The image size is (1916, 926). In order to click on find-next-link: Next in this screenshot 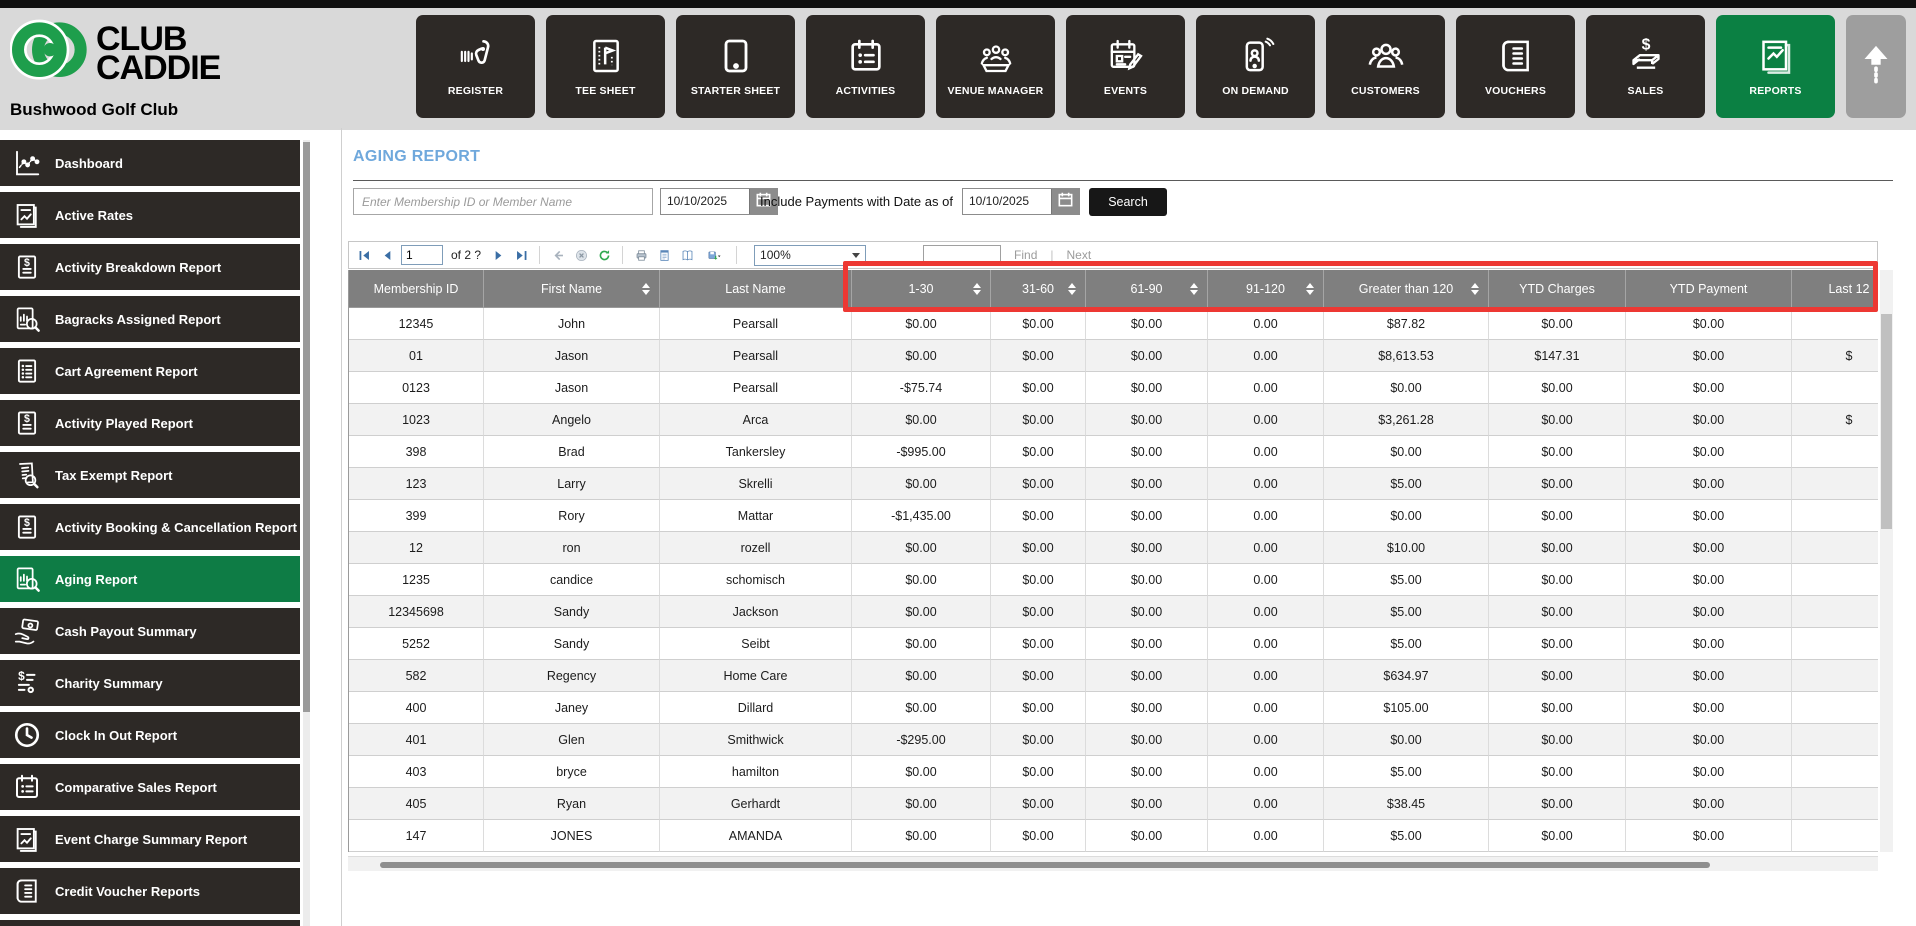, I will do `click(1079, 255)`.